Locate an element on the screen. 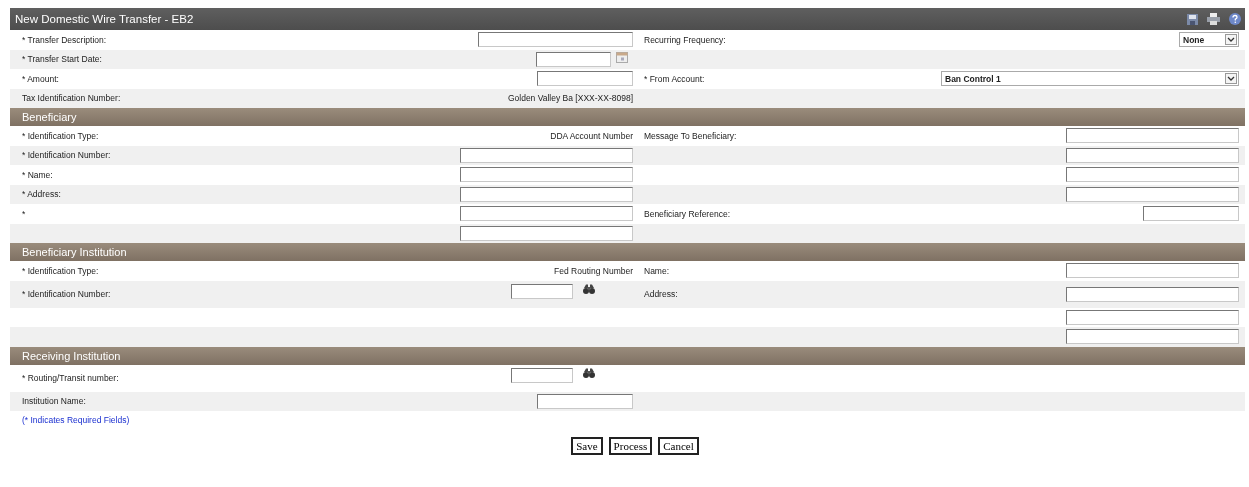 This screenshot has width=1249, height=487. help-icon is located at coordinates (1235, 19).